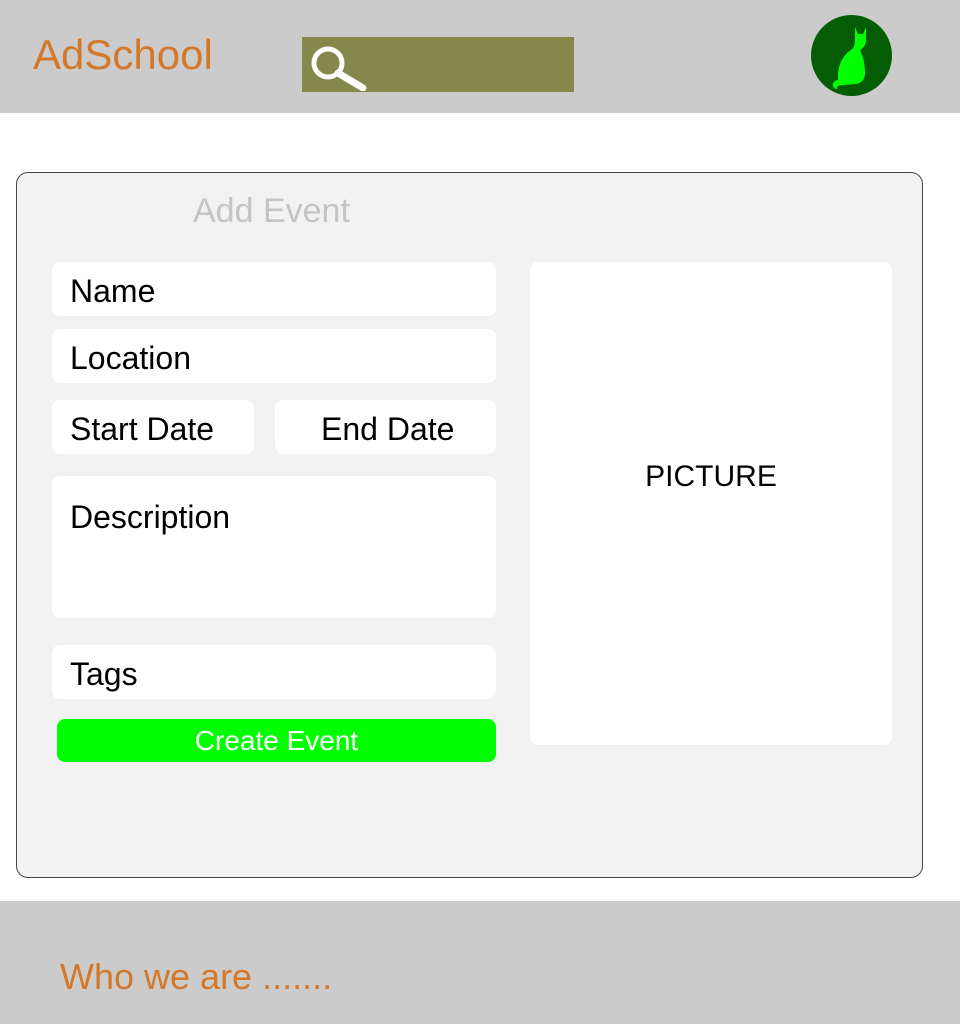 This screenshot has width=960, height=1024. I want to click on location-field-label: Location, so click(130, 358).